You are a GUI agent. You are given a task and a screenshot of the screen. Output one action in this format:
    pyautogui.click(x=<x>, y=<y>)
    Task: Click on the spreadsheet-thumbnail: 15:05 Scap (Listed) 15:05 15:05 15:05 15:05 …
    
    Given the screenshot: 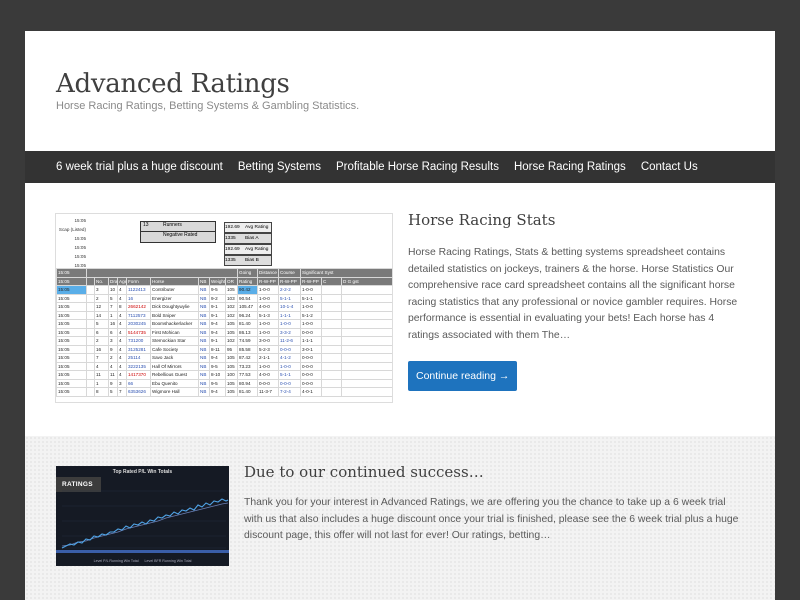 What is the action you would take?
    pyautogui.click(x=224, y=308)
    